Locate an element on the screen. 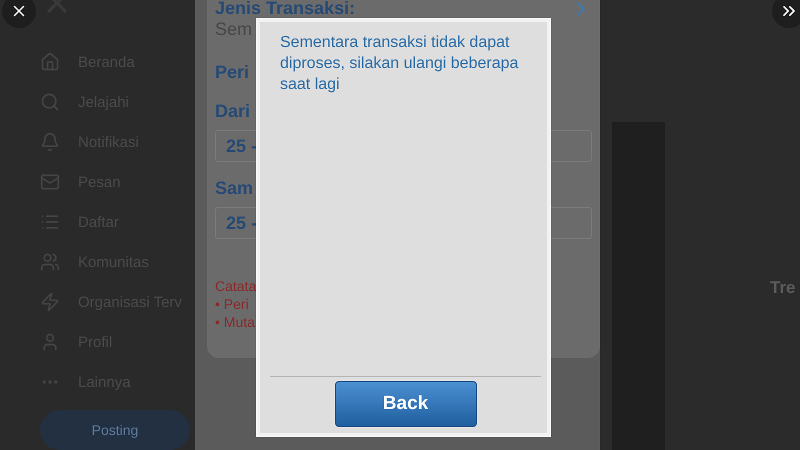  form-label: Sam is located at coordinates (234, 188).